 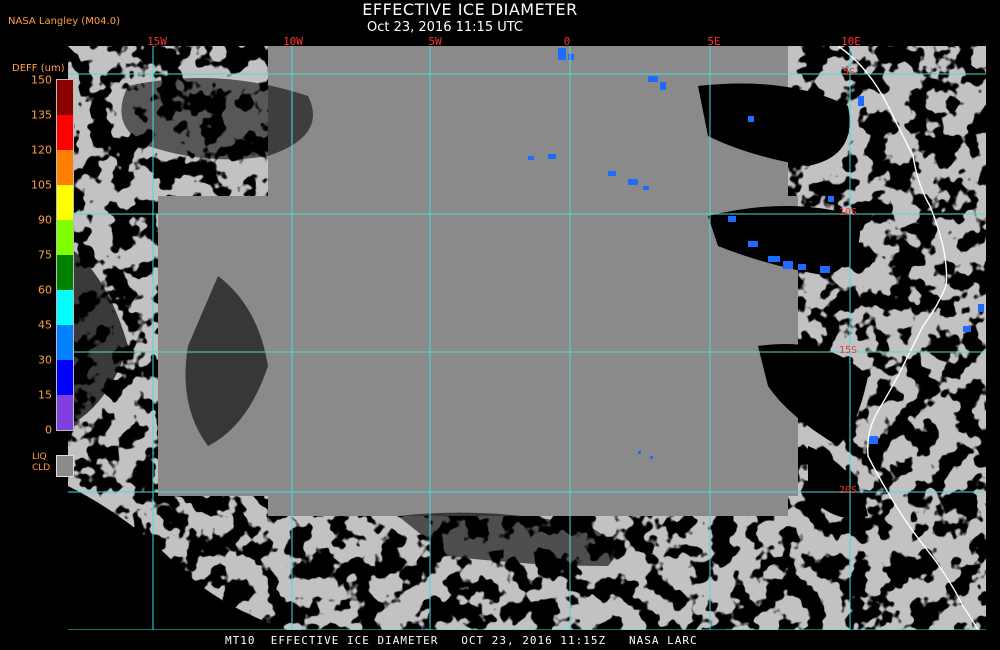 I want to click on legend-tick: 90, so click(x=45, y=220).